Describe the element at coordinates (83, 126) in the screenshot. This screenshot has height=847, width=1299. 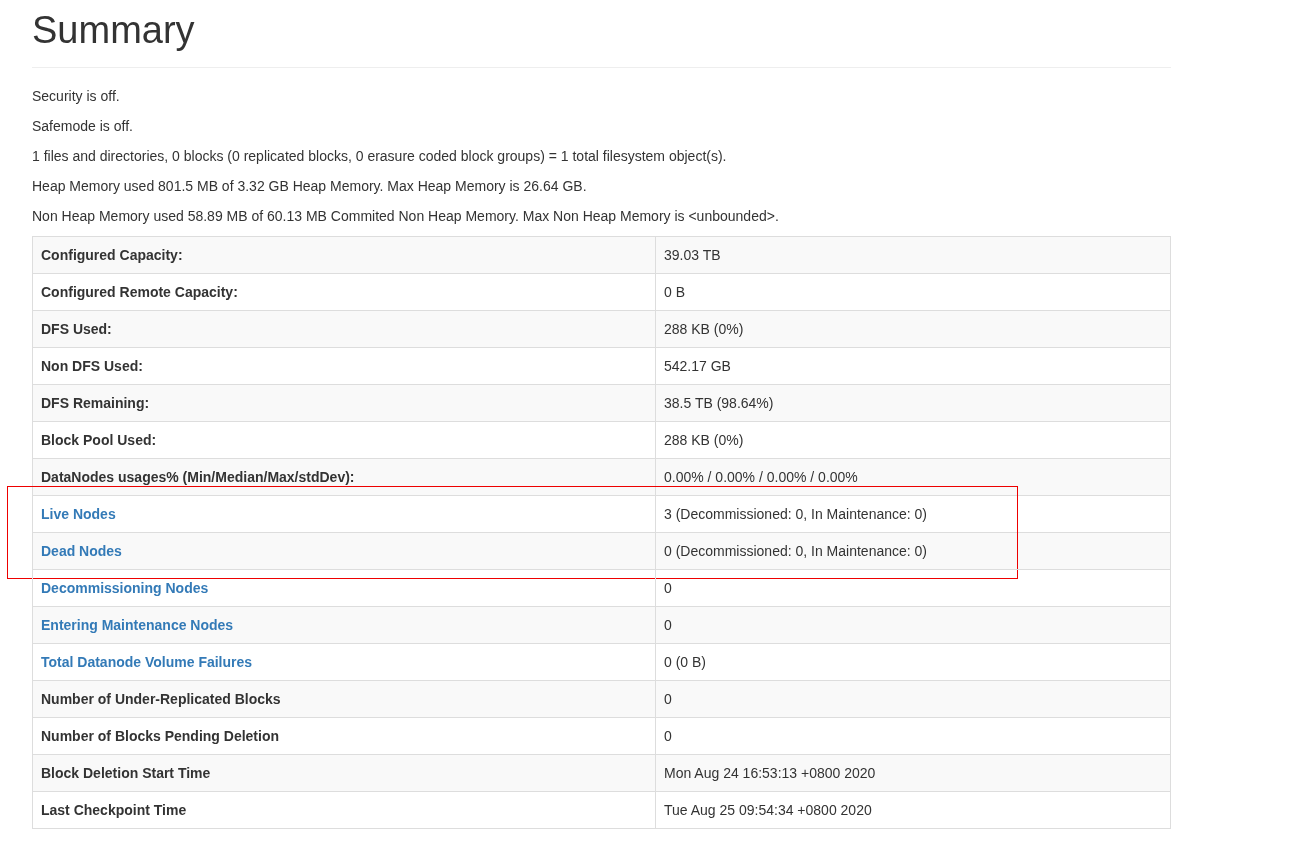
I see `status-line: Safemode is off.` at that location.